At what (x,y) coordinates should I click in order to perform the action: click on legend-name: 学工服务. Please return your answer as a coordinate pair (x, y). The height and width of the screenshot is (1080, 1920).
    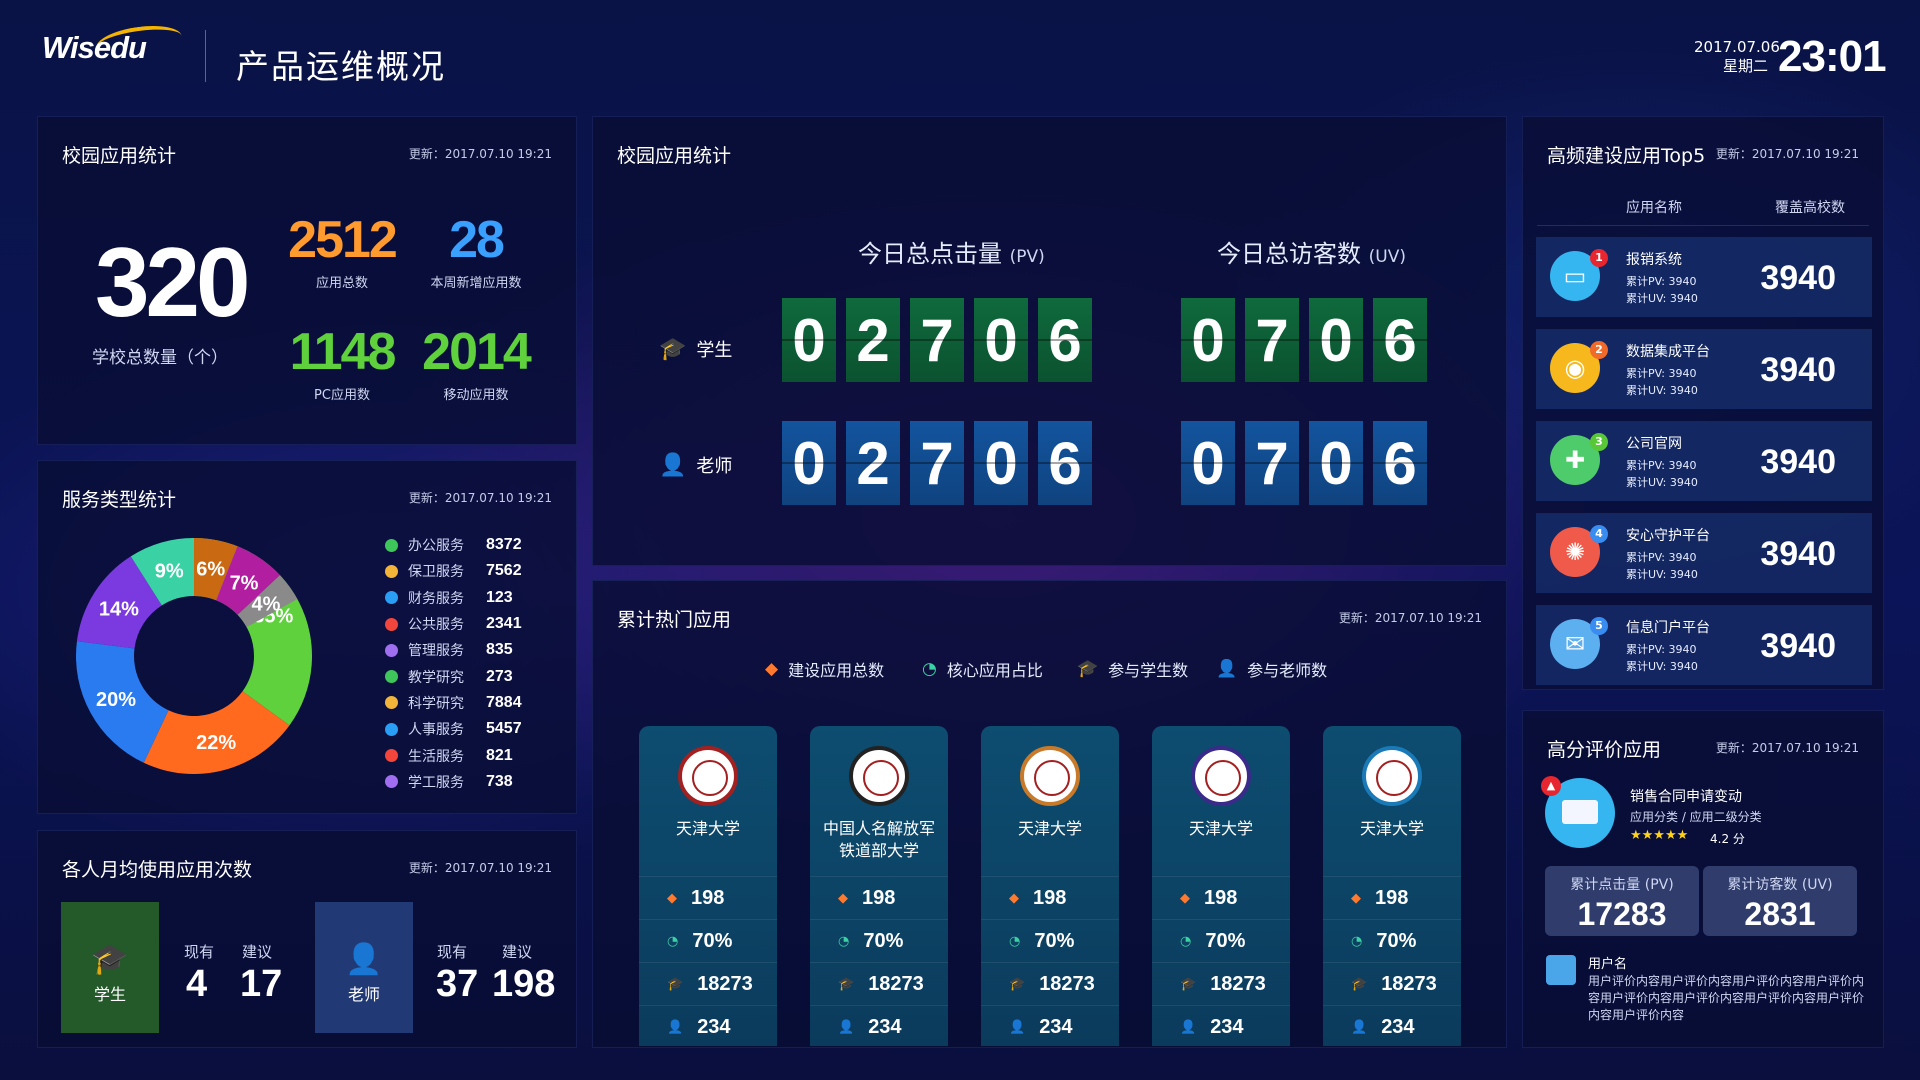
    Looking at the image, I should click on (436, 782).